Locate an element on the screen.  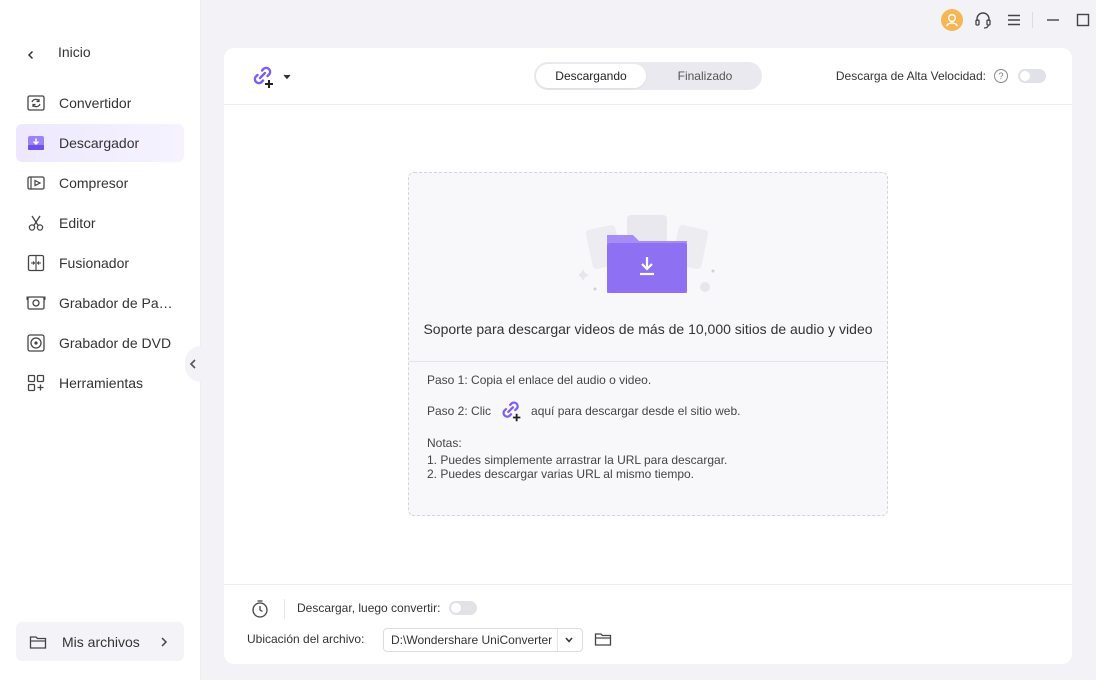
support-button is located at coordinates (983, 20).